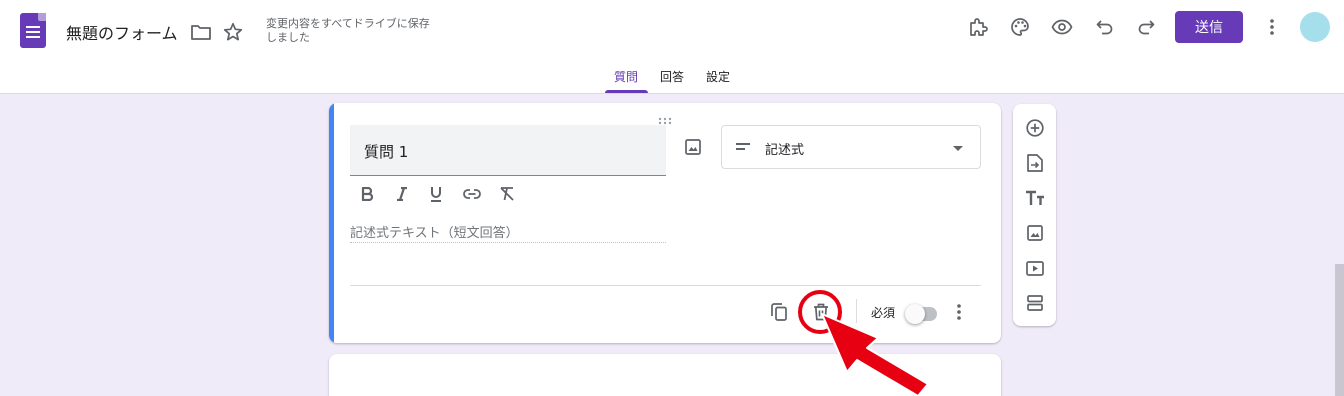 The width and height of the screenshot is (1344, 396). I want to click on clear-format-icon, so click(507, 194).